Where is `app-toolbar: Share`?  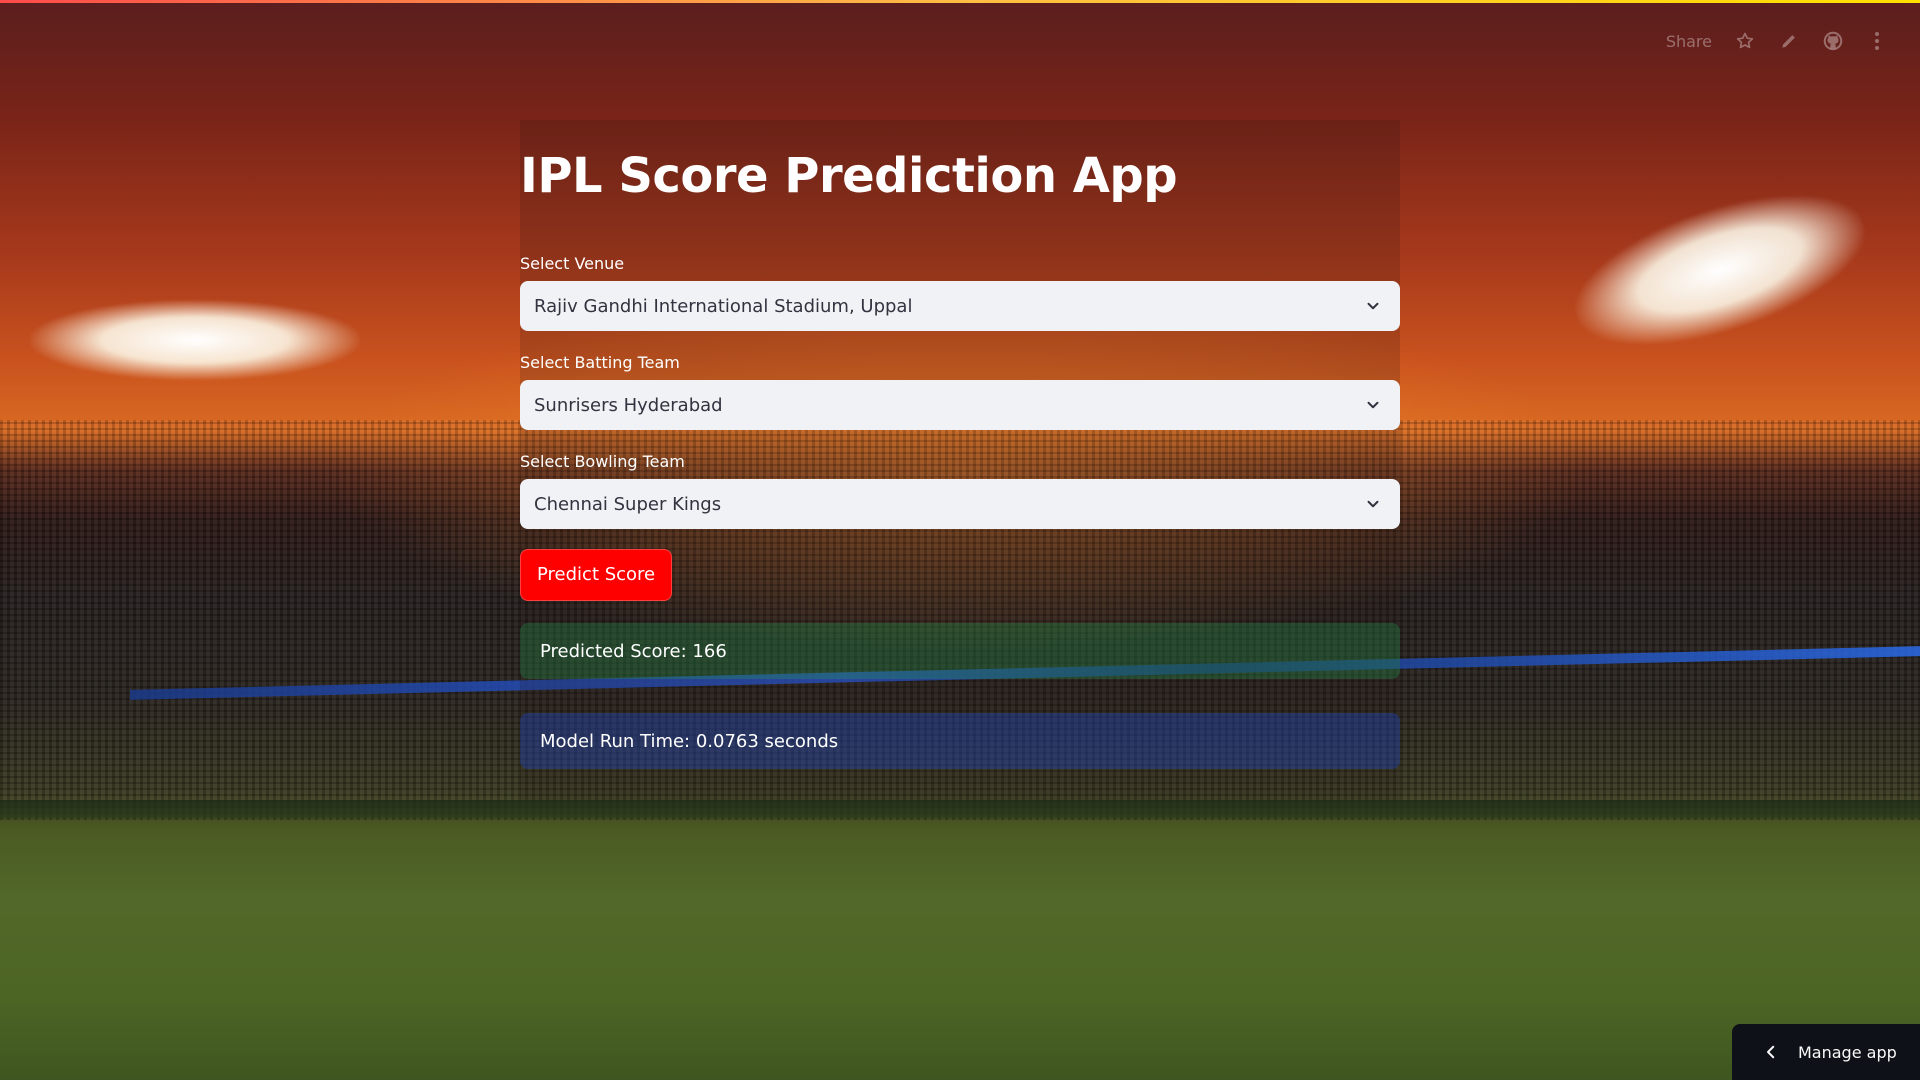
app-toolbar: Share is located at coordinates (1777, 41).